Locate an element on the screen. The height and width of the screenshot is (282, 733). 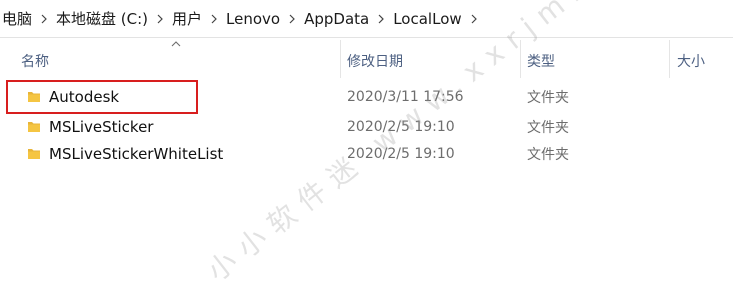
column-type-label: 类型 is located at coordinates (541, 62).